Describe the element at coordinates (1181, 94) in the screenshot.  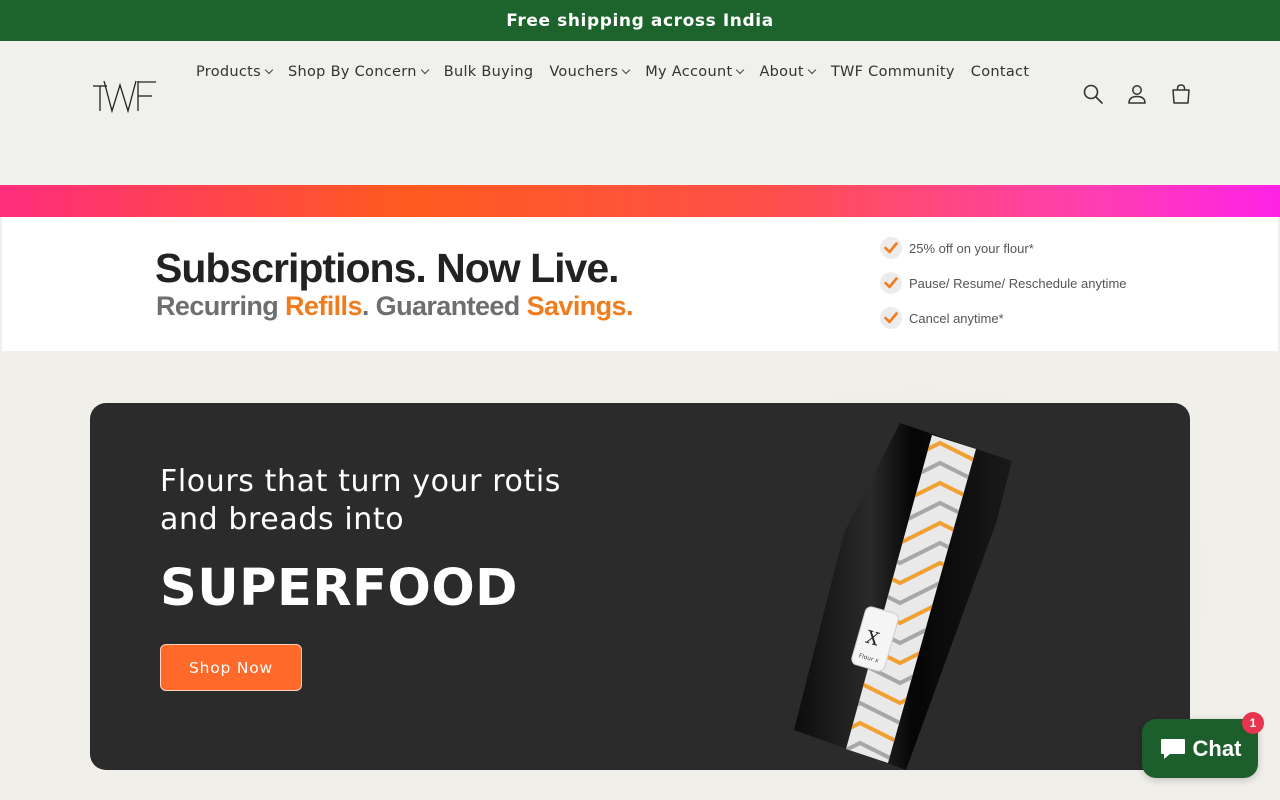
I see `cart-icon` at that location.